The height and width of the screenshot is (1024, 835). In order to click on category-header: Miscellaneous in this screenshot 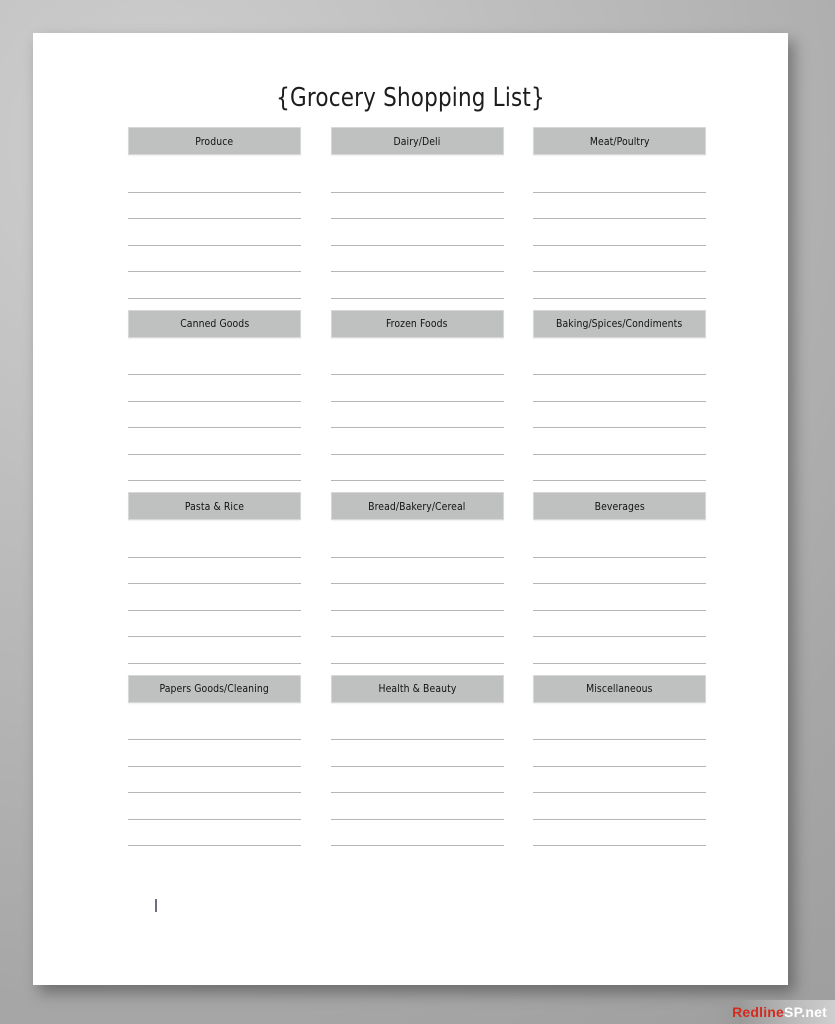, I will do `click(619, 688)`.